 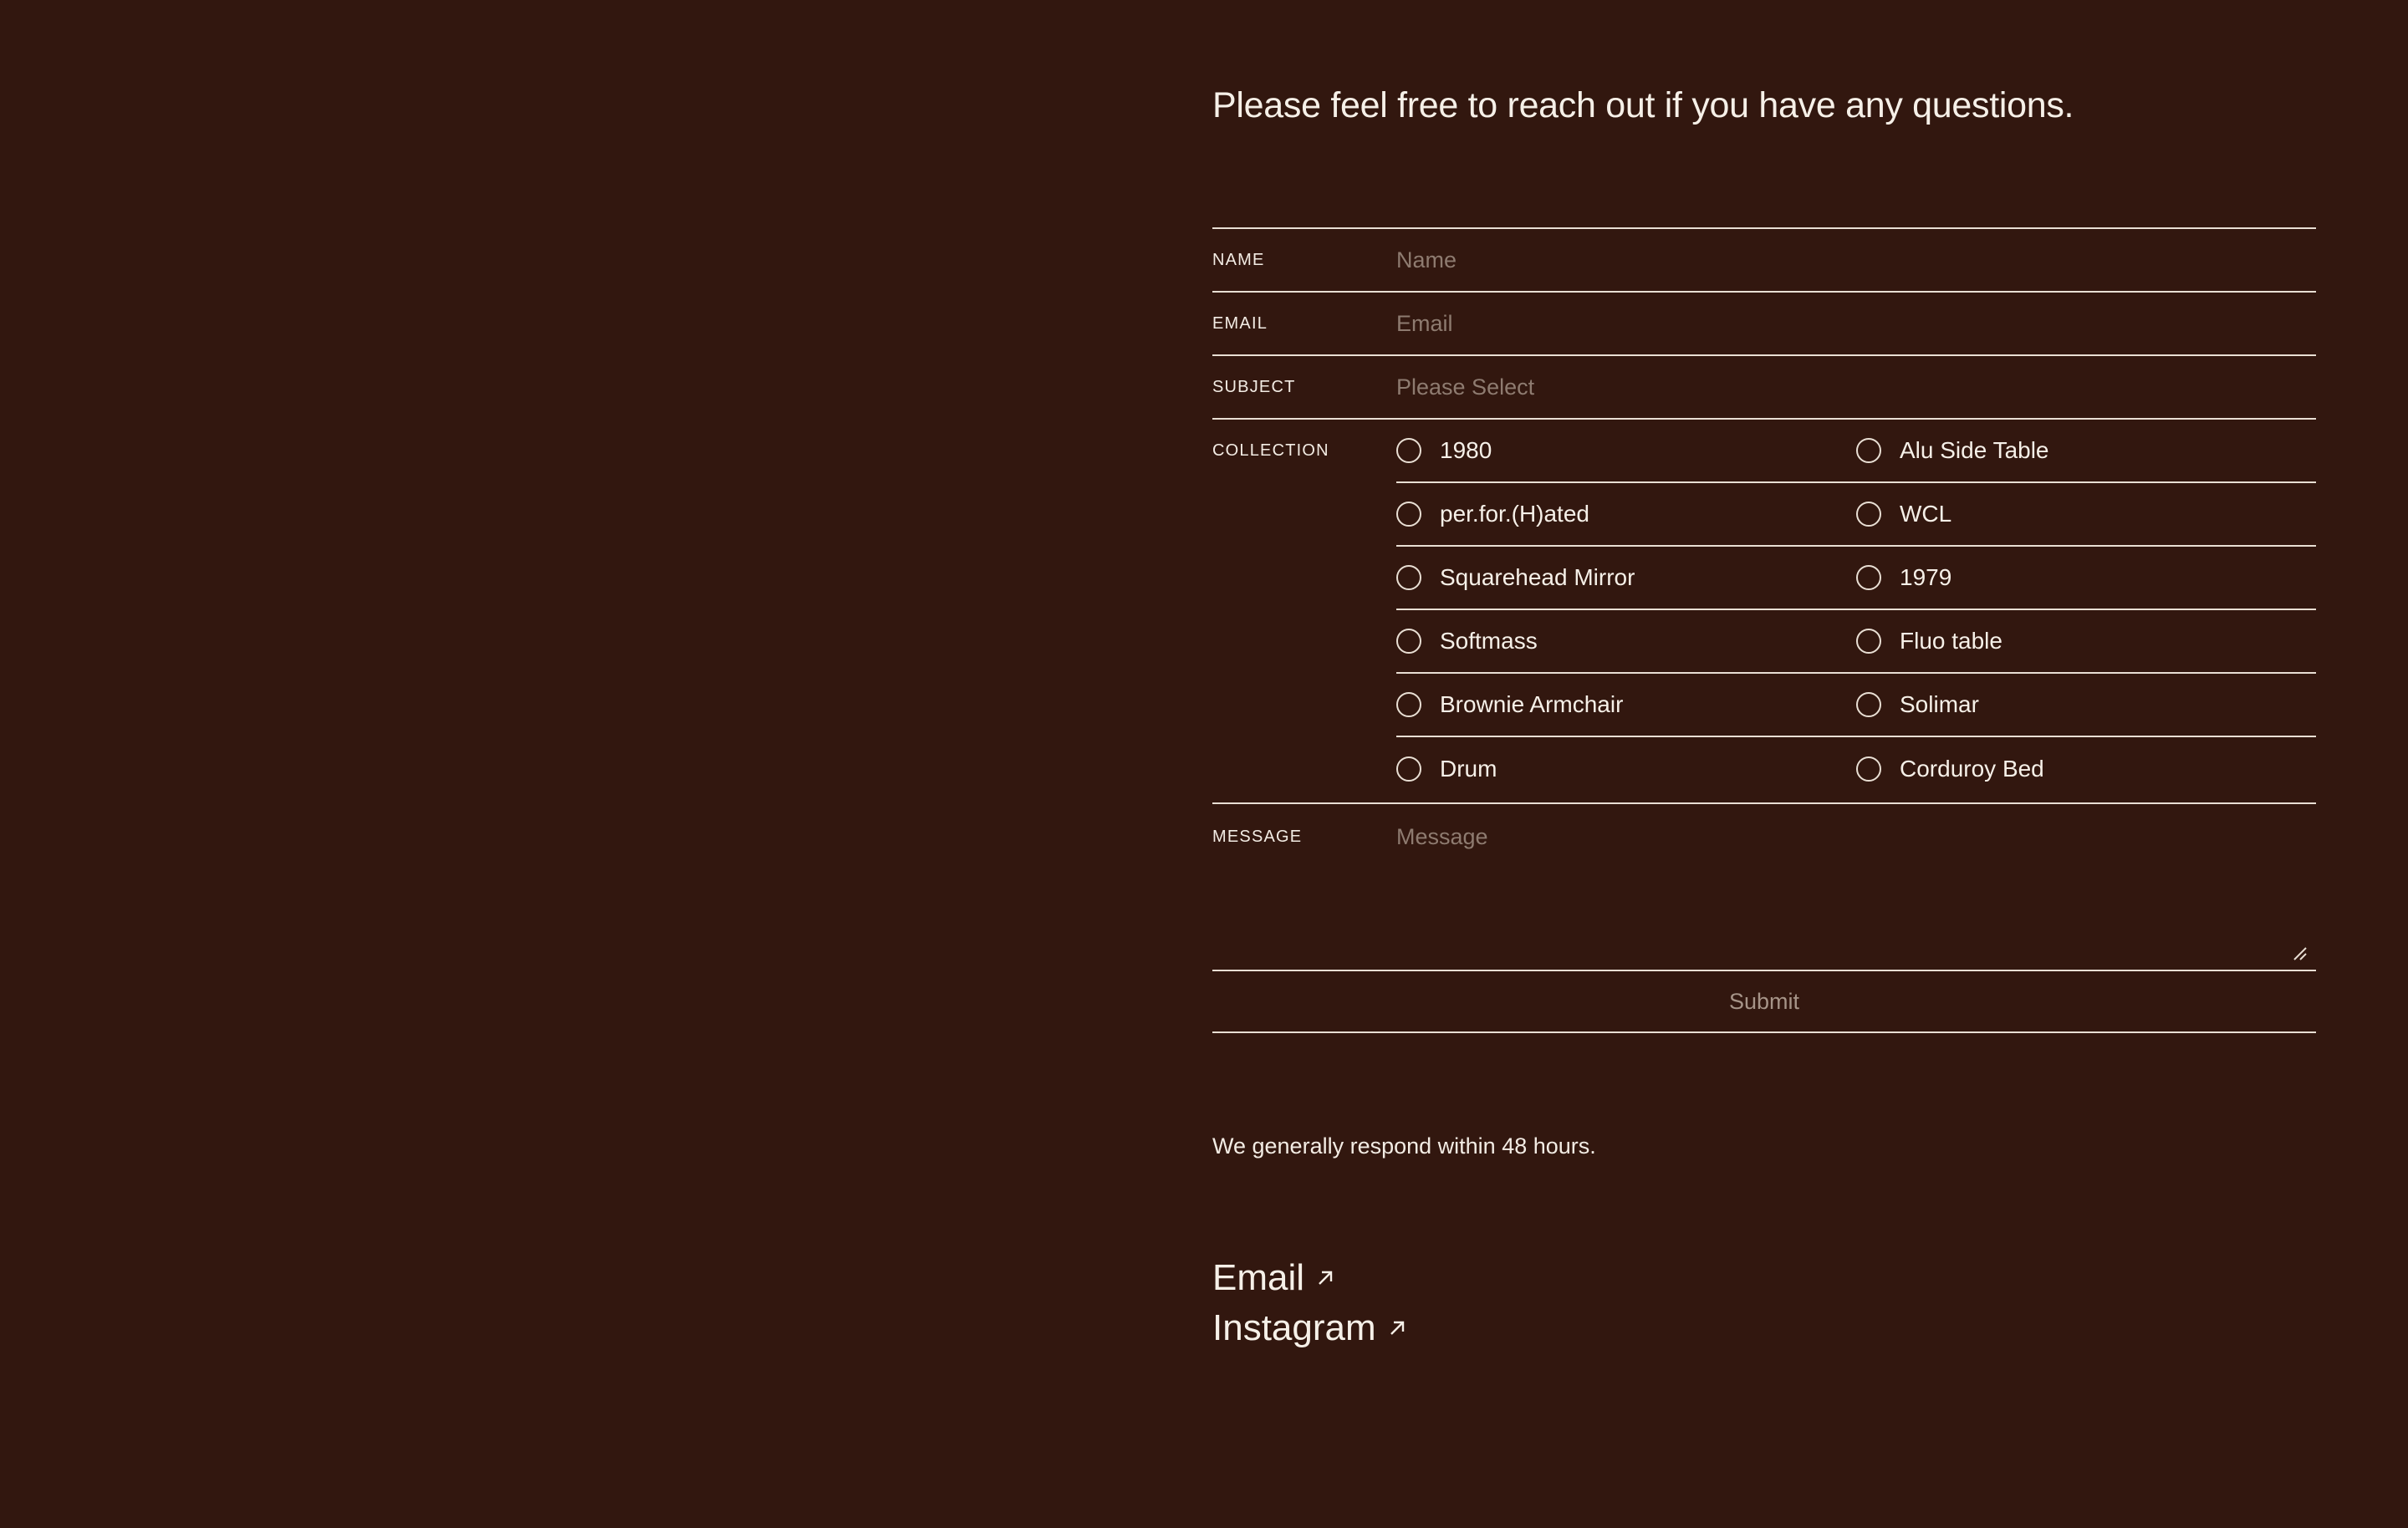 What do you see at coordinates (1532, 704) in the screenshot?
I see `collection-option-label: Brownie Armchair` at bounding box center [1532, 704].